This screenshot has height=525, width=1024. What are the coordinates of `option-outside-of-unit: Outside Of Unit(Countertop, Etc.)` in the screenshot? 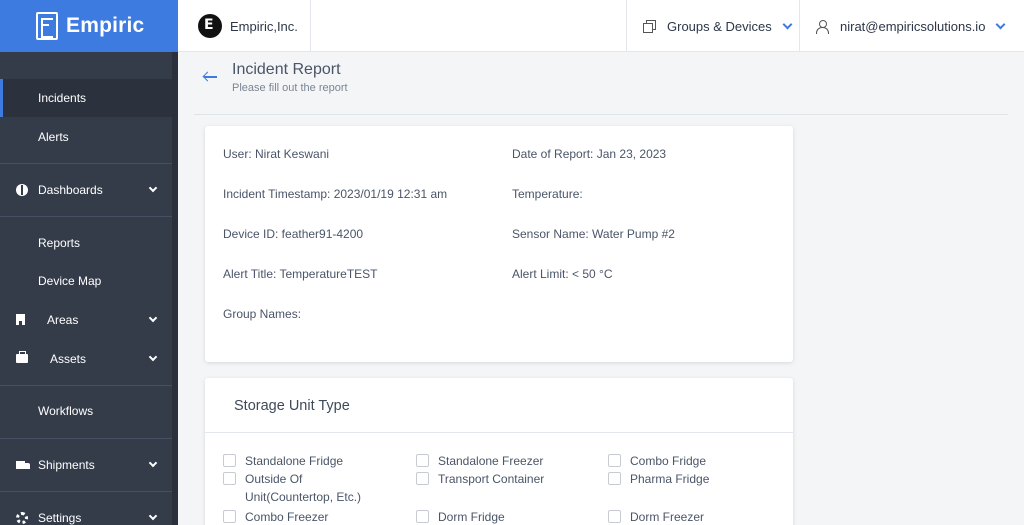 It's located at (308, 489).